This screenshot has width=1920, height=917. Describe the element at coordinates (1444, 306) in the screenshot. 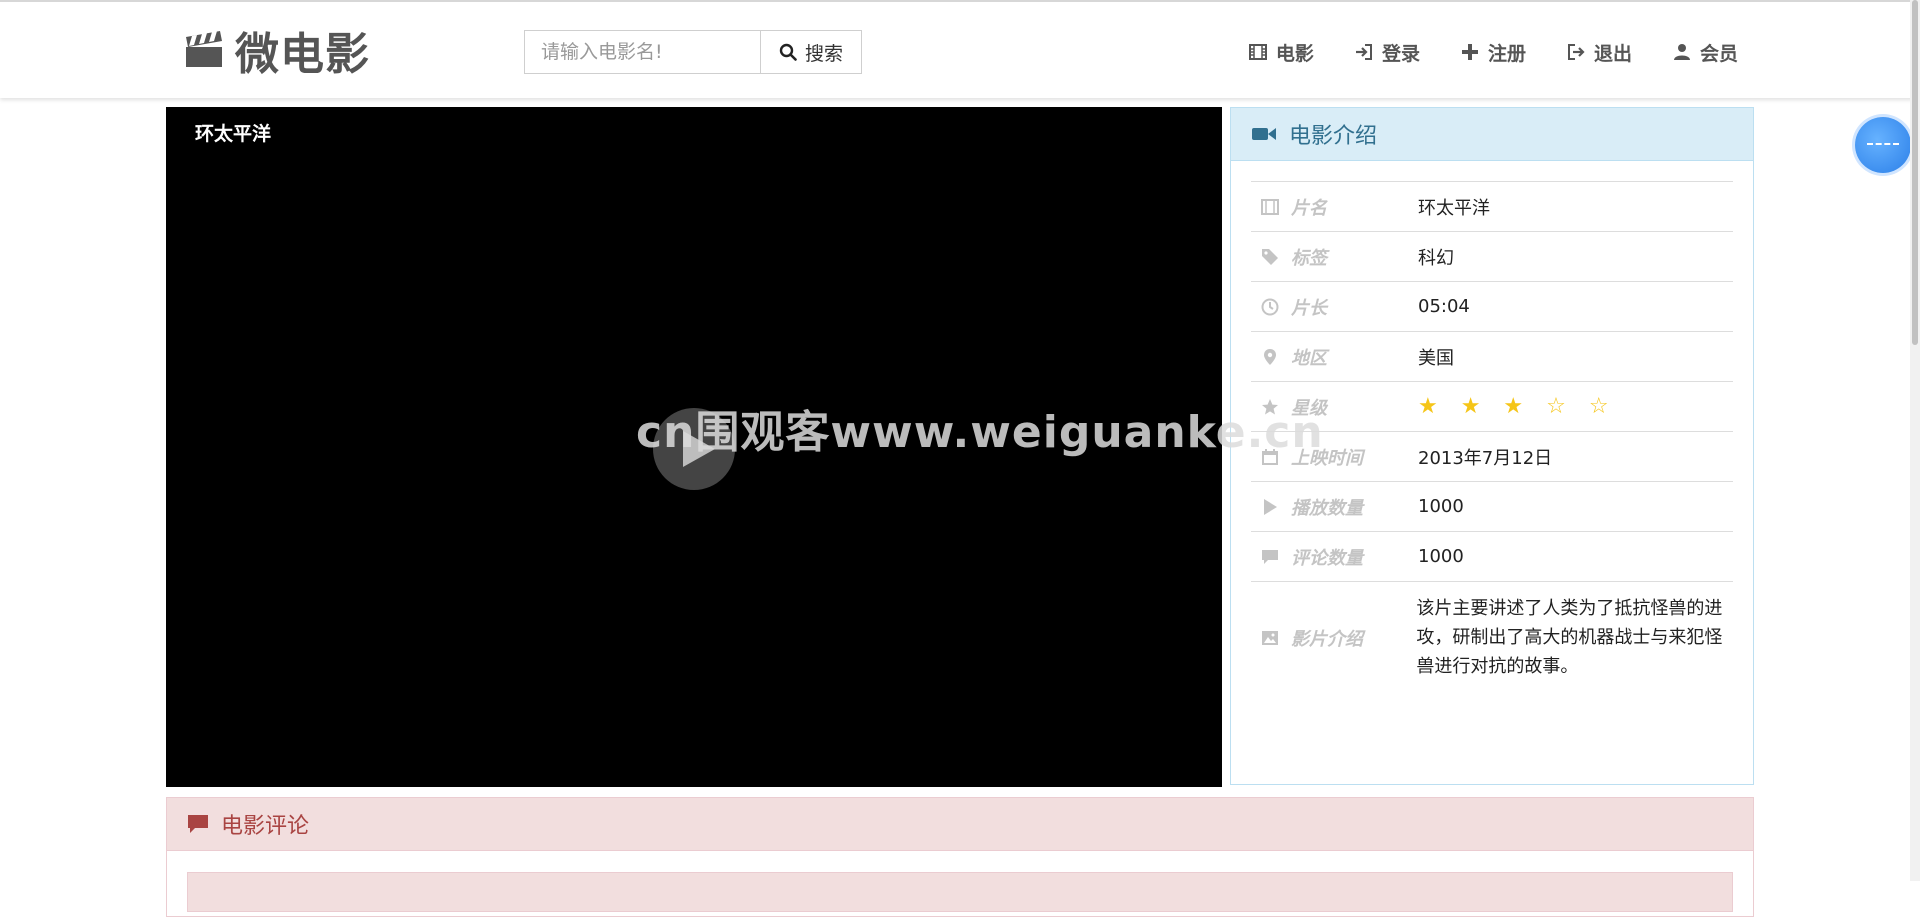

I see `info-value-length: 05:04` at that location.